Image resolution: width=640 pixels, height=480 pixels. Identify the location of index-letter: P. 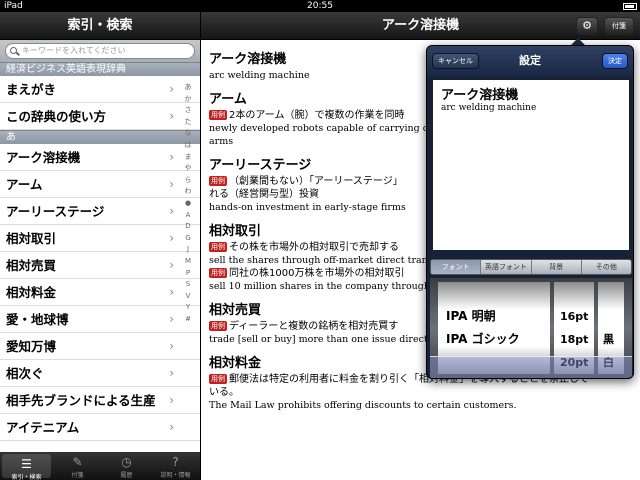
(188, 274).